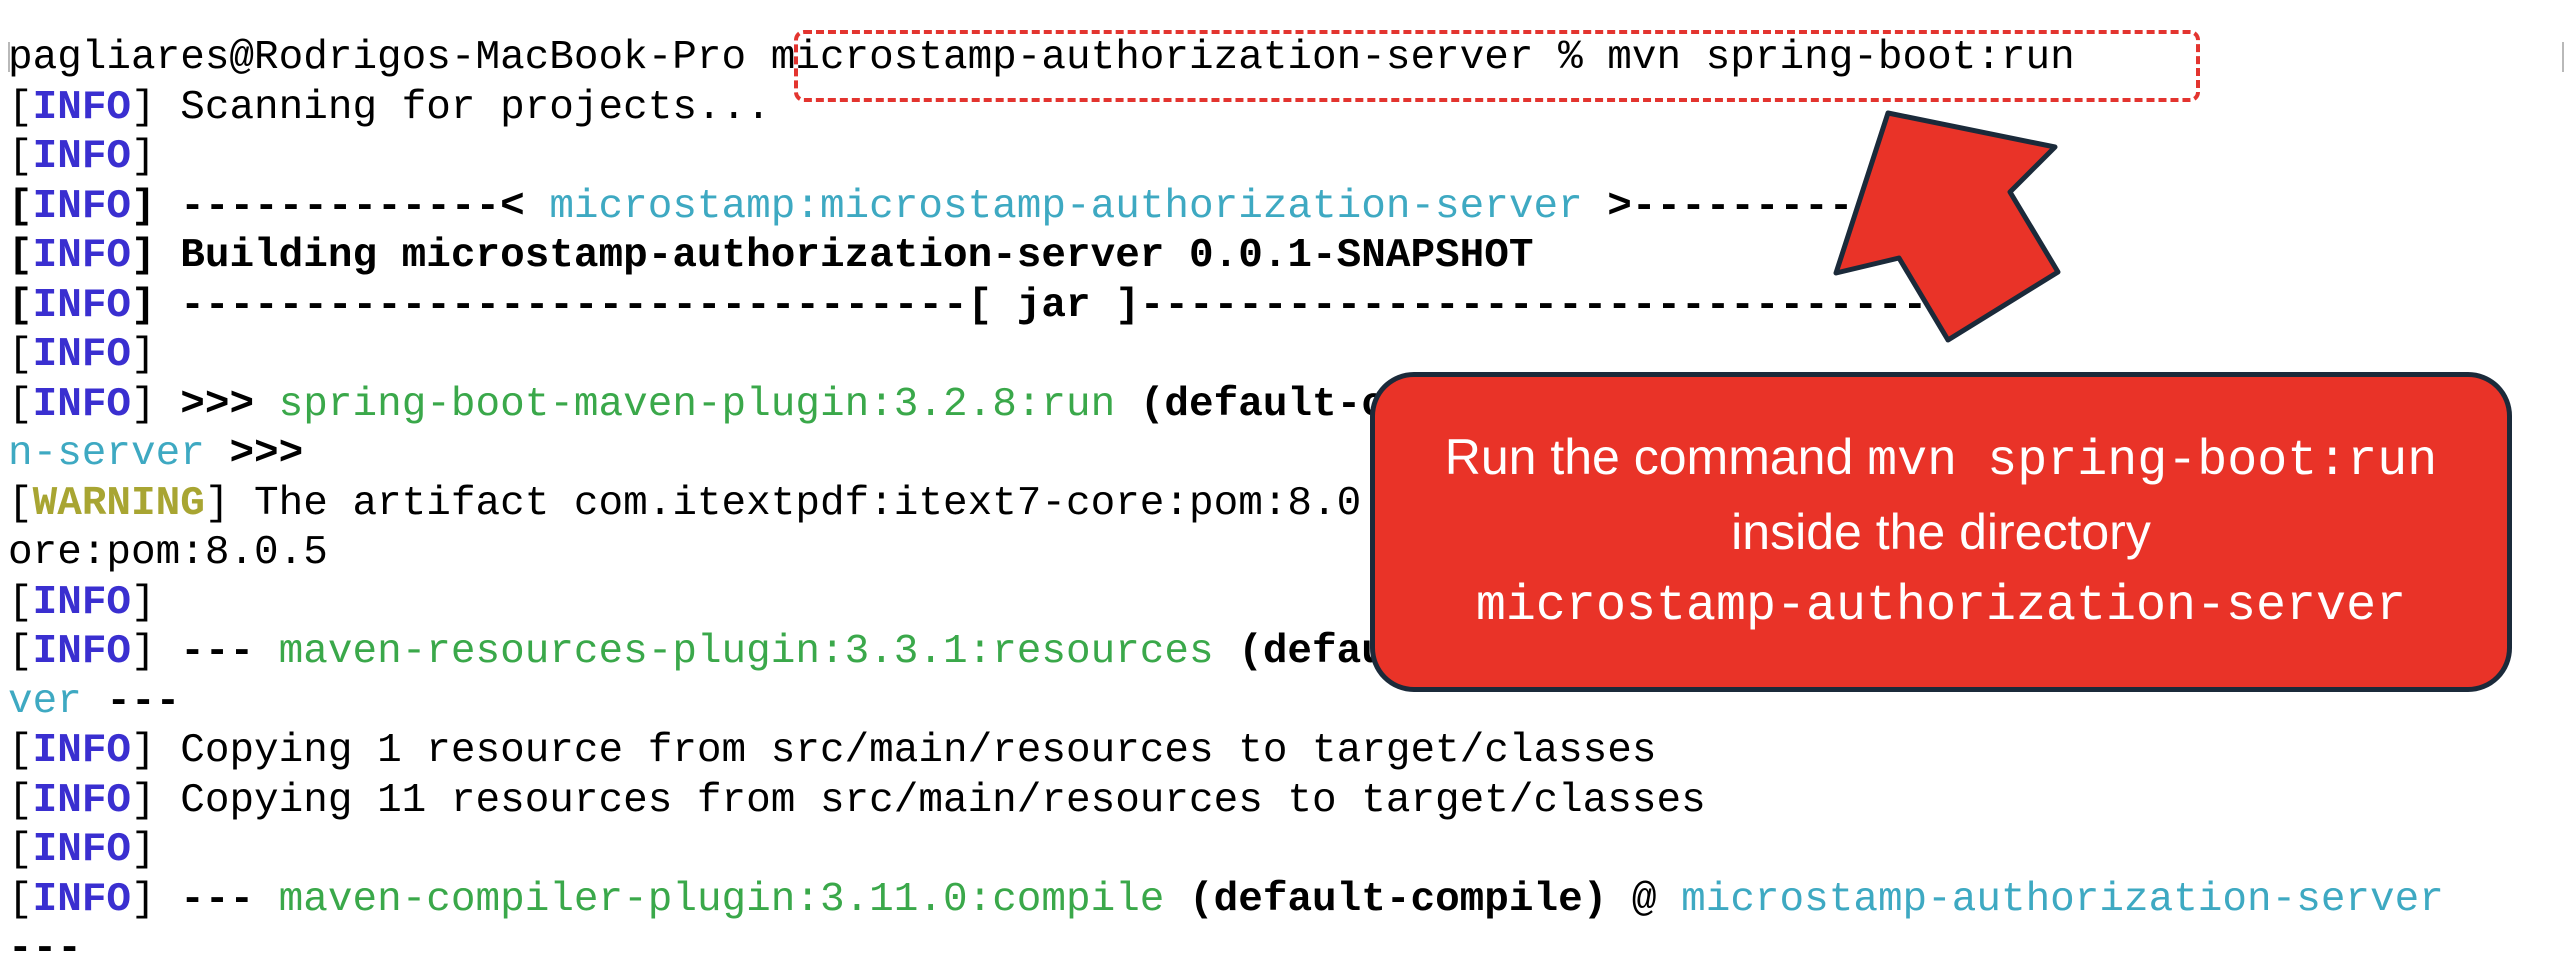 The image size is (2572, 975). I want to click on artifact-id: ver, so click(45, 701).